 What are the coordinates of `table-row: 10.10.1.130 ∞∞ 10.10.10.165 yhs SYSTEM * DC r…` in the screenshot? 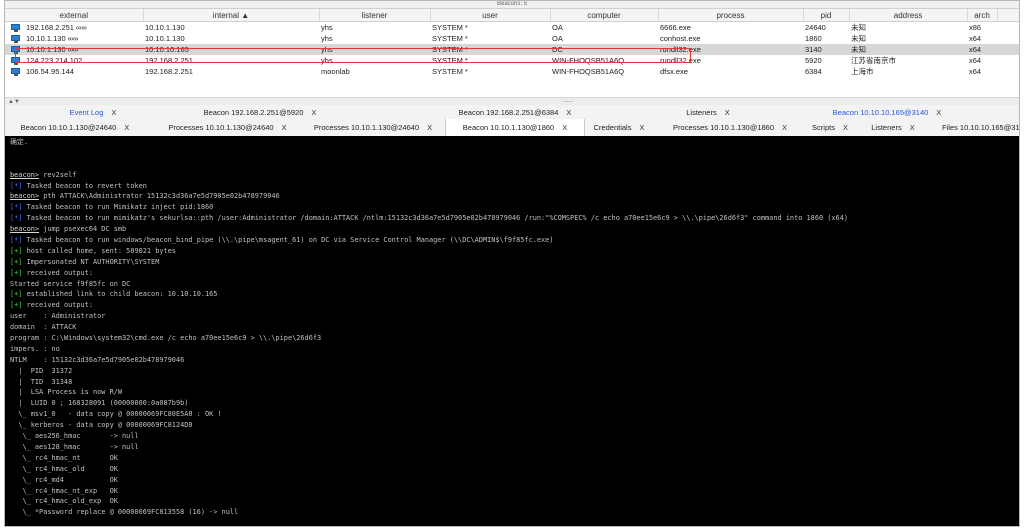 It's located at (512, 49).